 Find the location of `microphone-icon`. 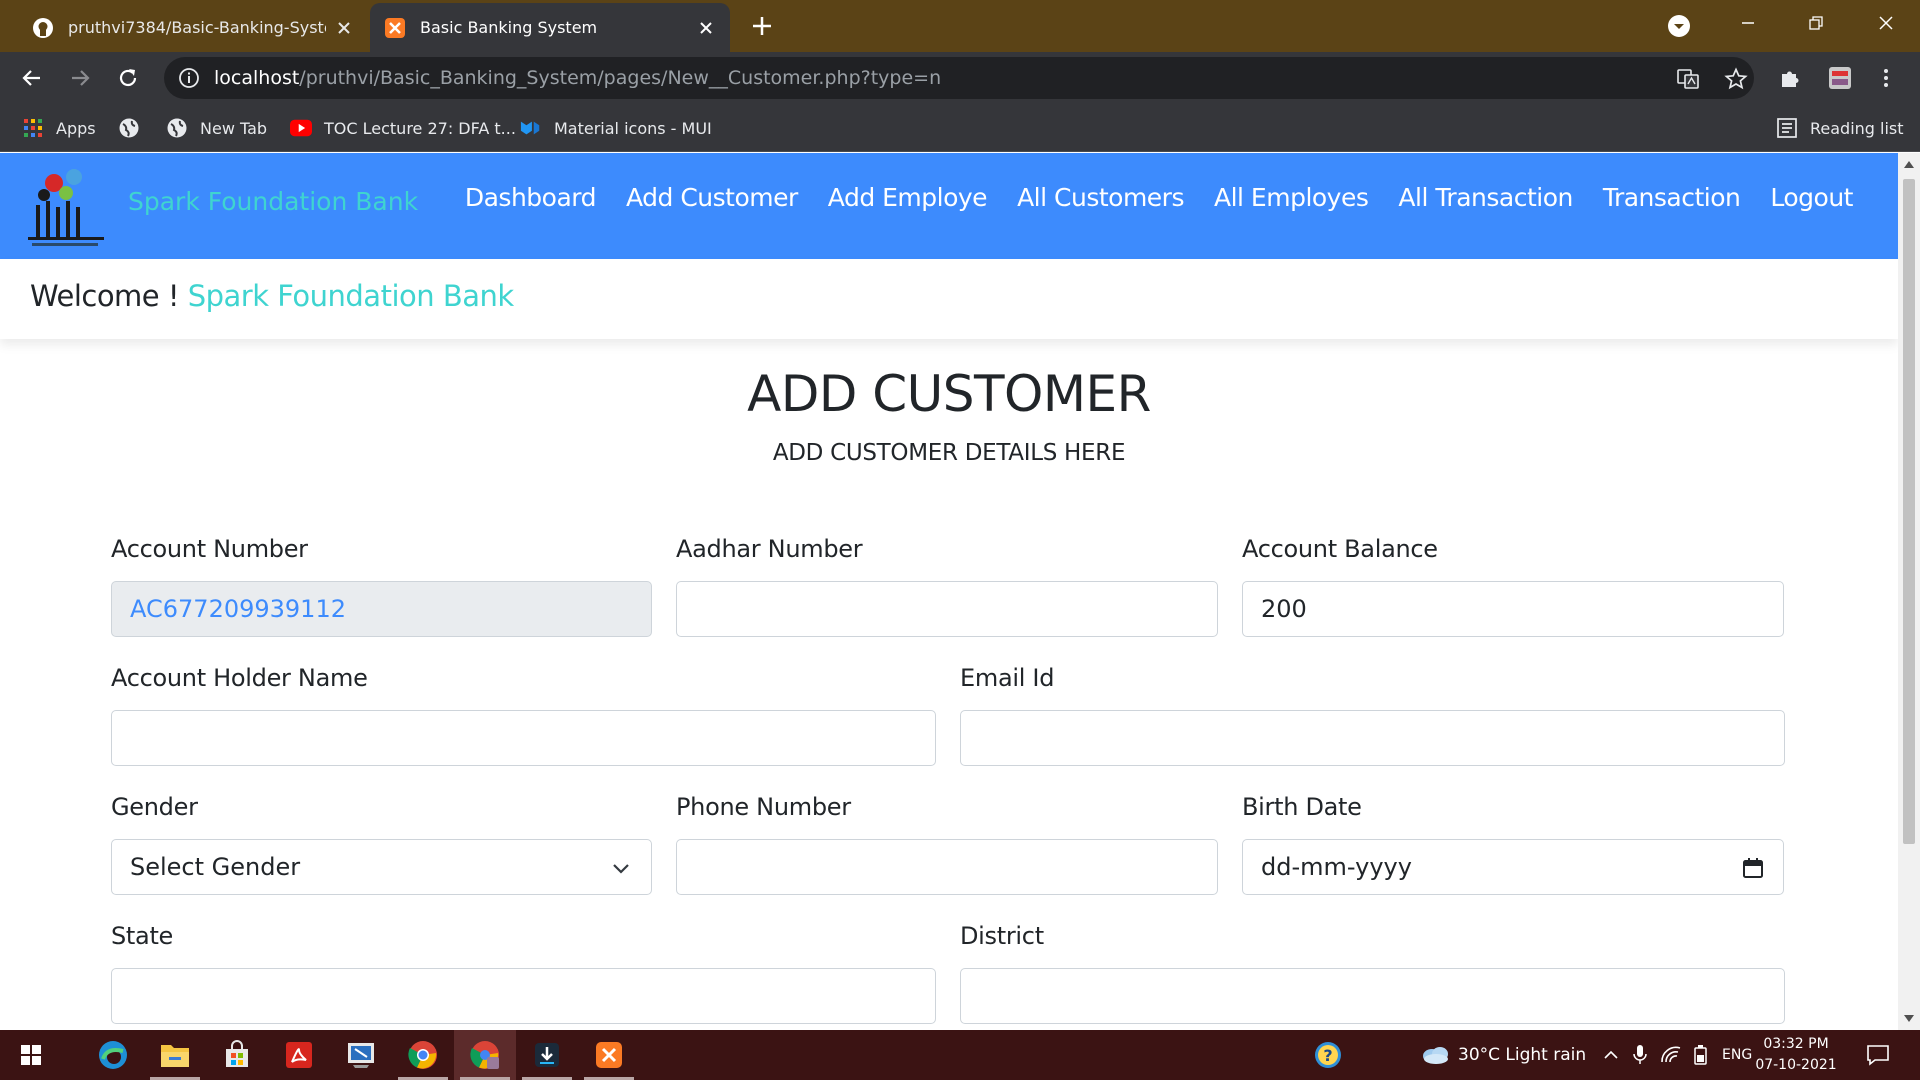

microphone-icon is located at coordinates (1640, 1055).